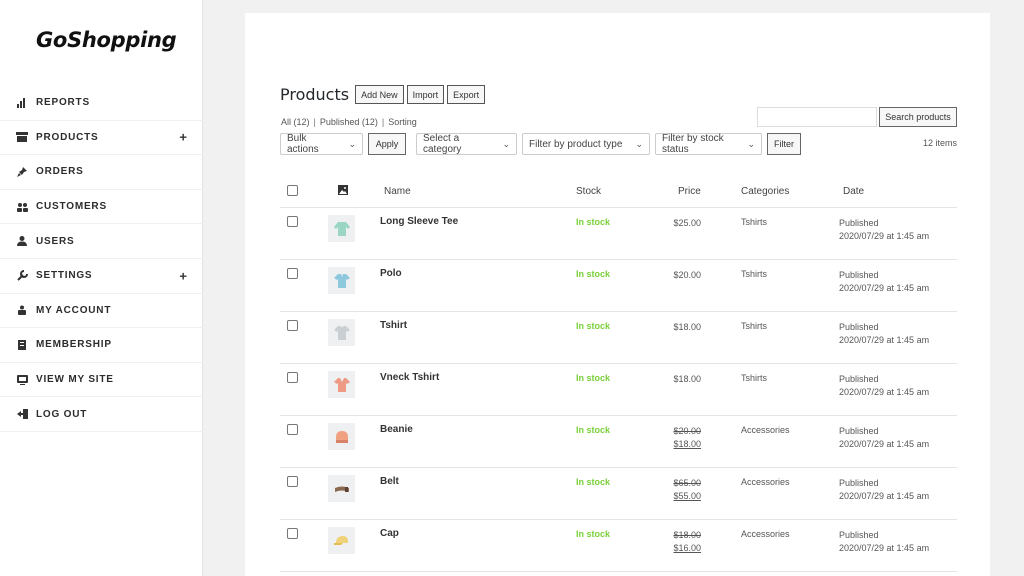 The width and height of the screenshot is (1024, 576). Describe the element at coordinates (466, 144) in the screenshot. I see `category-select: Select a category ⌄` at that location.